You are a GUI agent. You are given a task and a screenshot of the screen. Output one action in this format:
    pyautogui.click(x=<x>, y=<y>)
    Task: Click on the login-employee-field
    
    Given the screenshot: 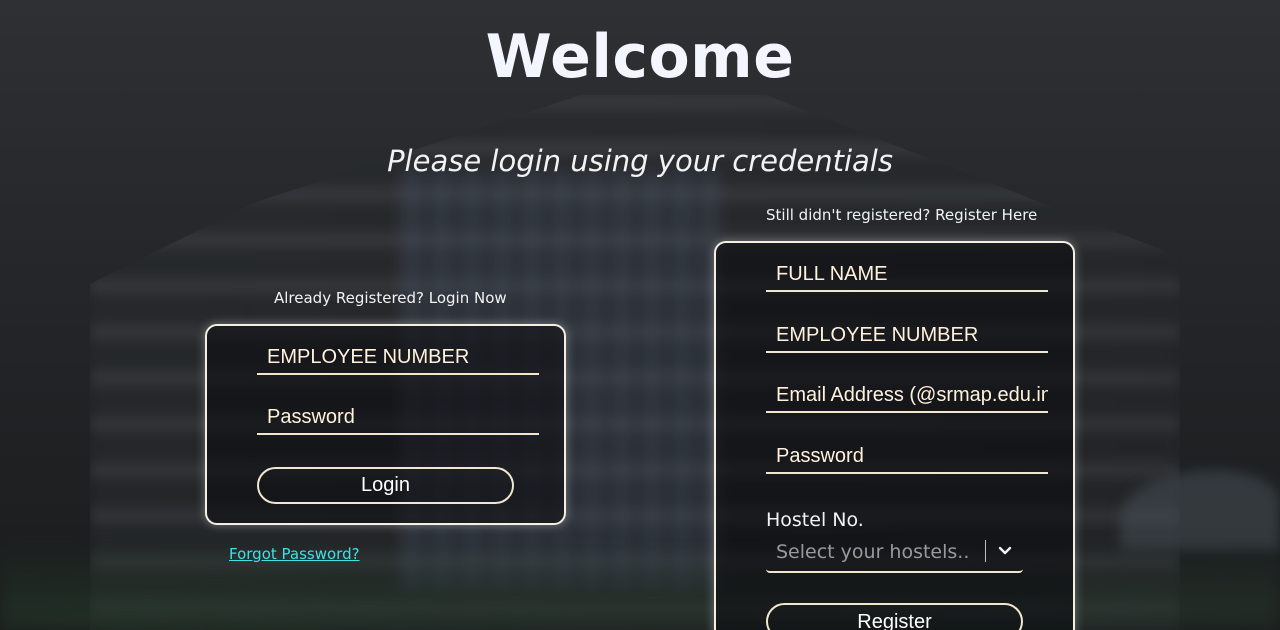 What is the action you would take?
    pyautogui.click(x=398, y=358)
    